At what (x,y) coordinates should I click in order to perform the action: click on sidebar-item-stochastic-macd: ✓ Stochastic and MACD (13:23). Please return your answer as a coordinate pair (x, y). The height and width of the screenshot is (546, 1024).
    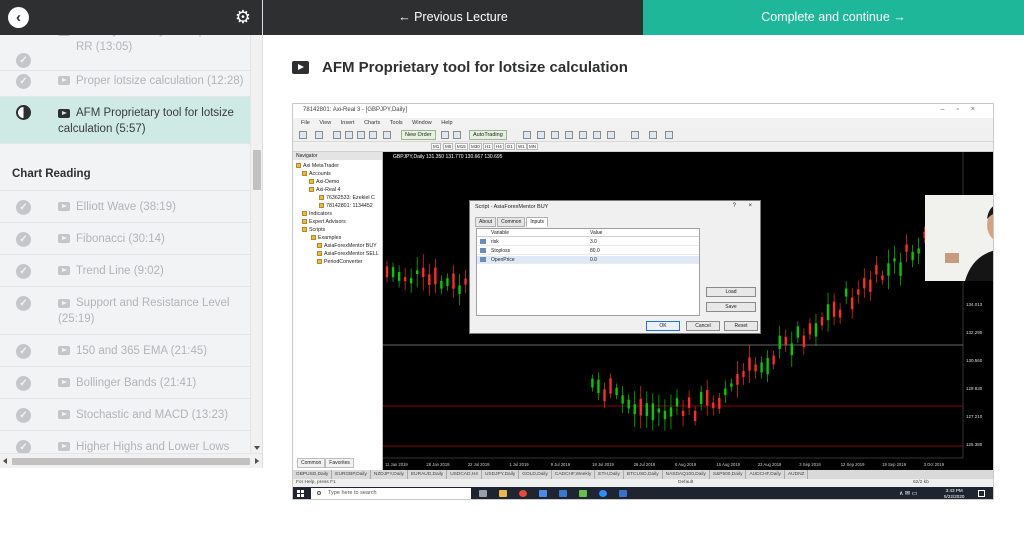
    Looking at the image, I should click on (125, 415).